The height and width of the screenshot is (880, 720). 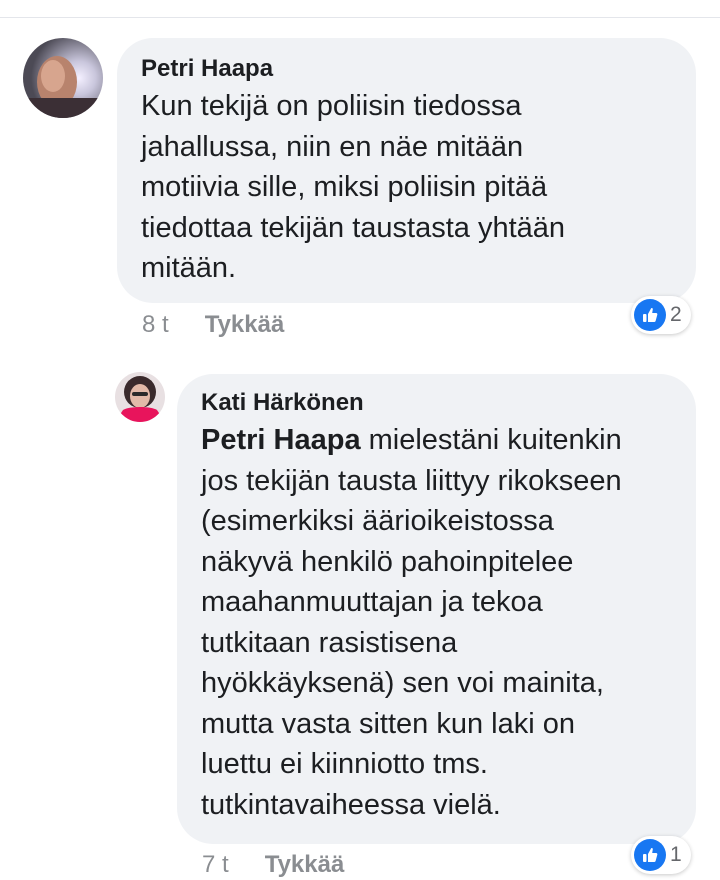 I want to click on like-button: Tykkää, so click(x=245, y=324).